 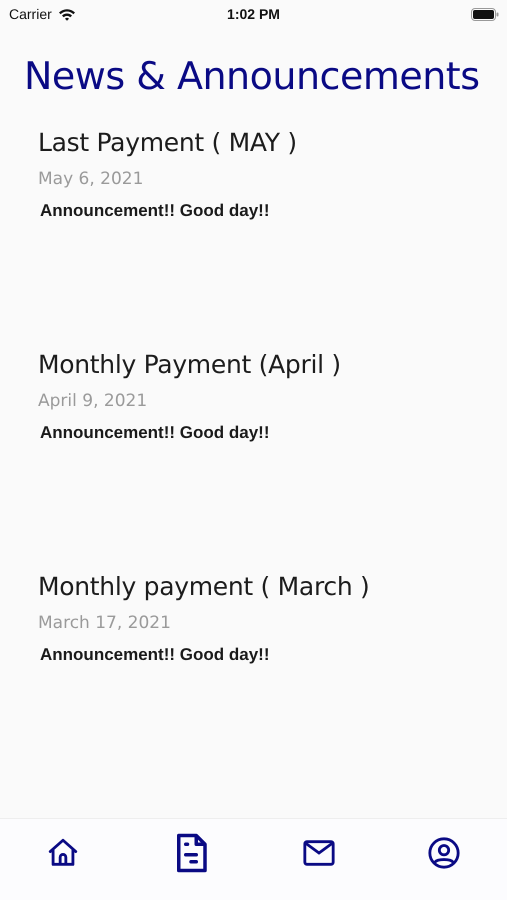 I want to click on status-time: 1:02 PM, so click(x=253, y=14).